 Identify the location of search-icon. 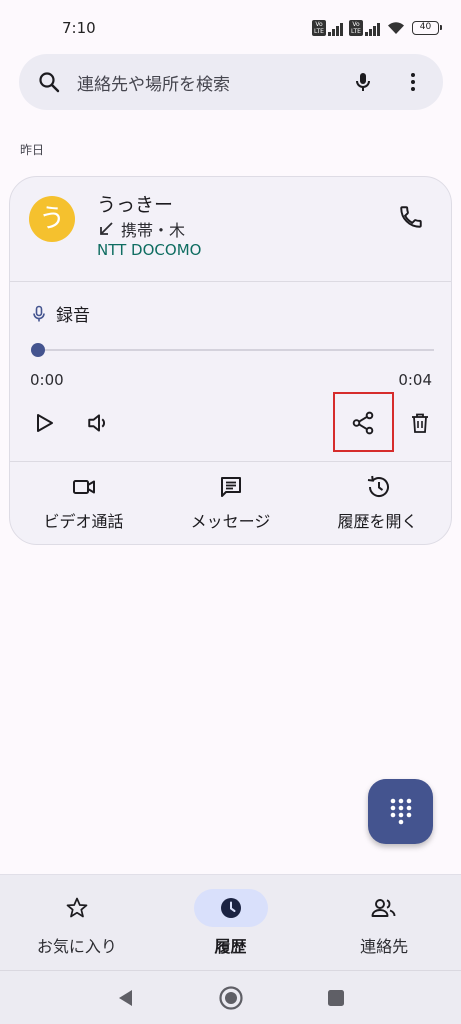
(49, 82).